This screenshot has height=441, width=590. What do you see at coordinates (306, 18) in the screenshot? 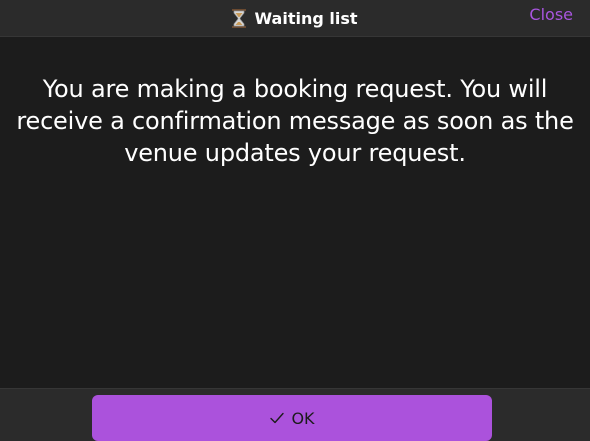
I see `modal-title: Waiting list` at bounding box center [306, 18].